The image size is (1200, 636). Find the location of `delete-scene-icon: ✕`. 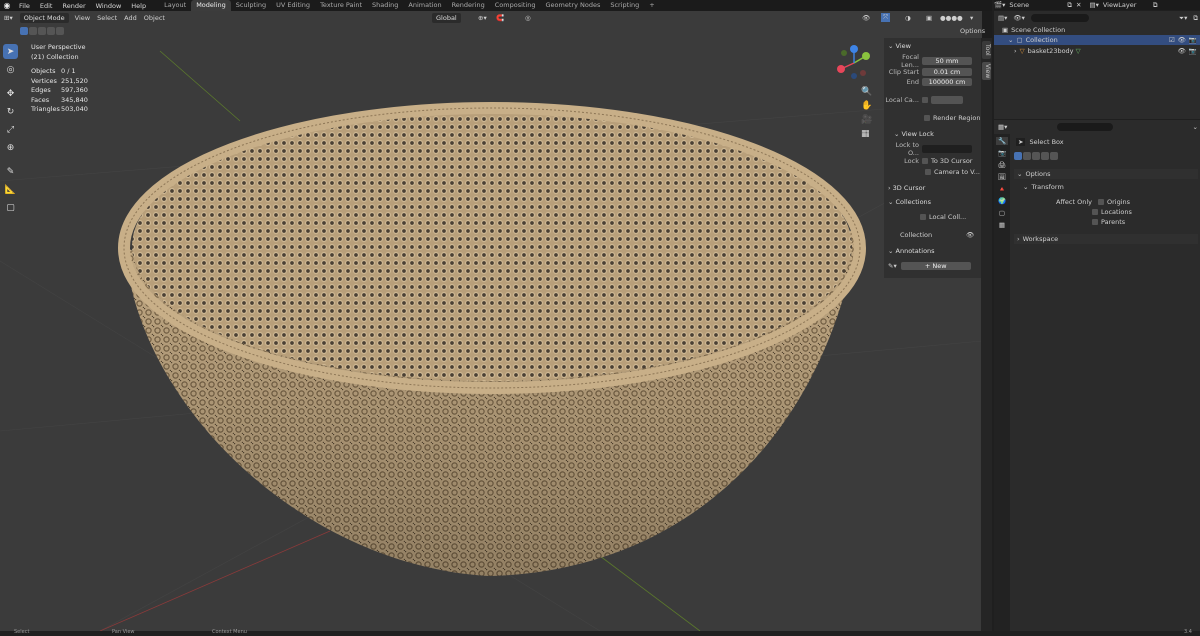

delete-scene-icon: ✕ is located at coordinates (1078, 5).